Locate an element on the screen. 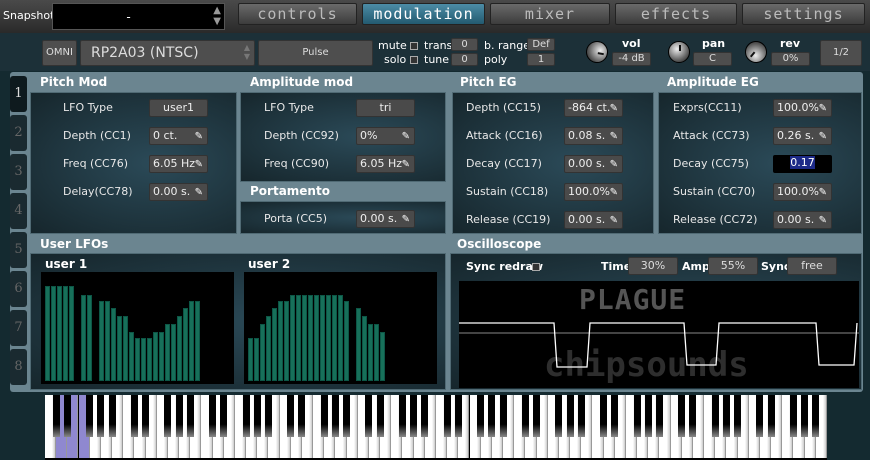 Image resolution: width=870 pixels, height=460 pixels. side-tab-8: 8 is located at coordinates (18, 367).